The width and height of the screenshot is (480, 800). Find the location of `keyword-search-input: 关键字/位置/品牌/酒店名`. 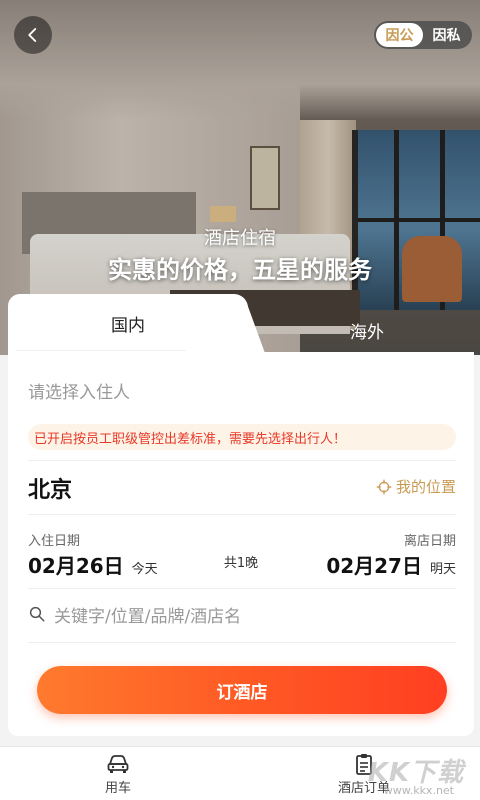

keyword-search-input: 关键字/位置/品牌/酒店名 is located at coordinates (242, 614).